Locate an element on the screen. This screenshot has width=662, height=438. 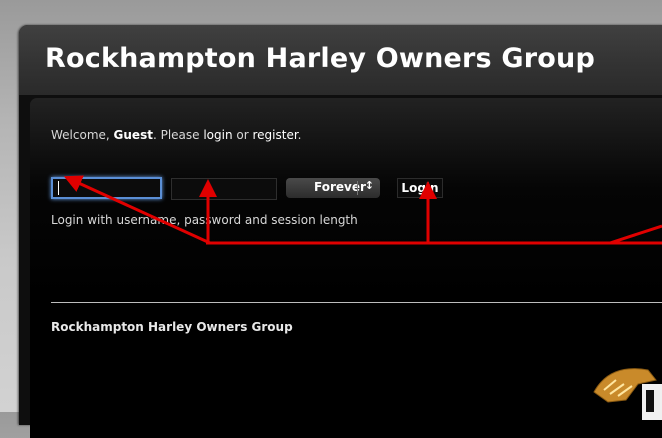
session-length-value: Forever is located at coordinates (340, 187).